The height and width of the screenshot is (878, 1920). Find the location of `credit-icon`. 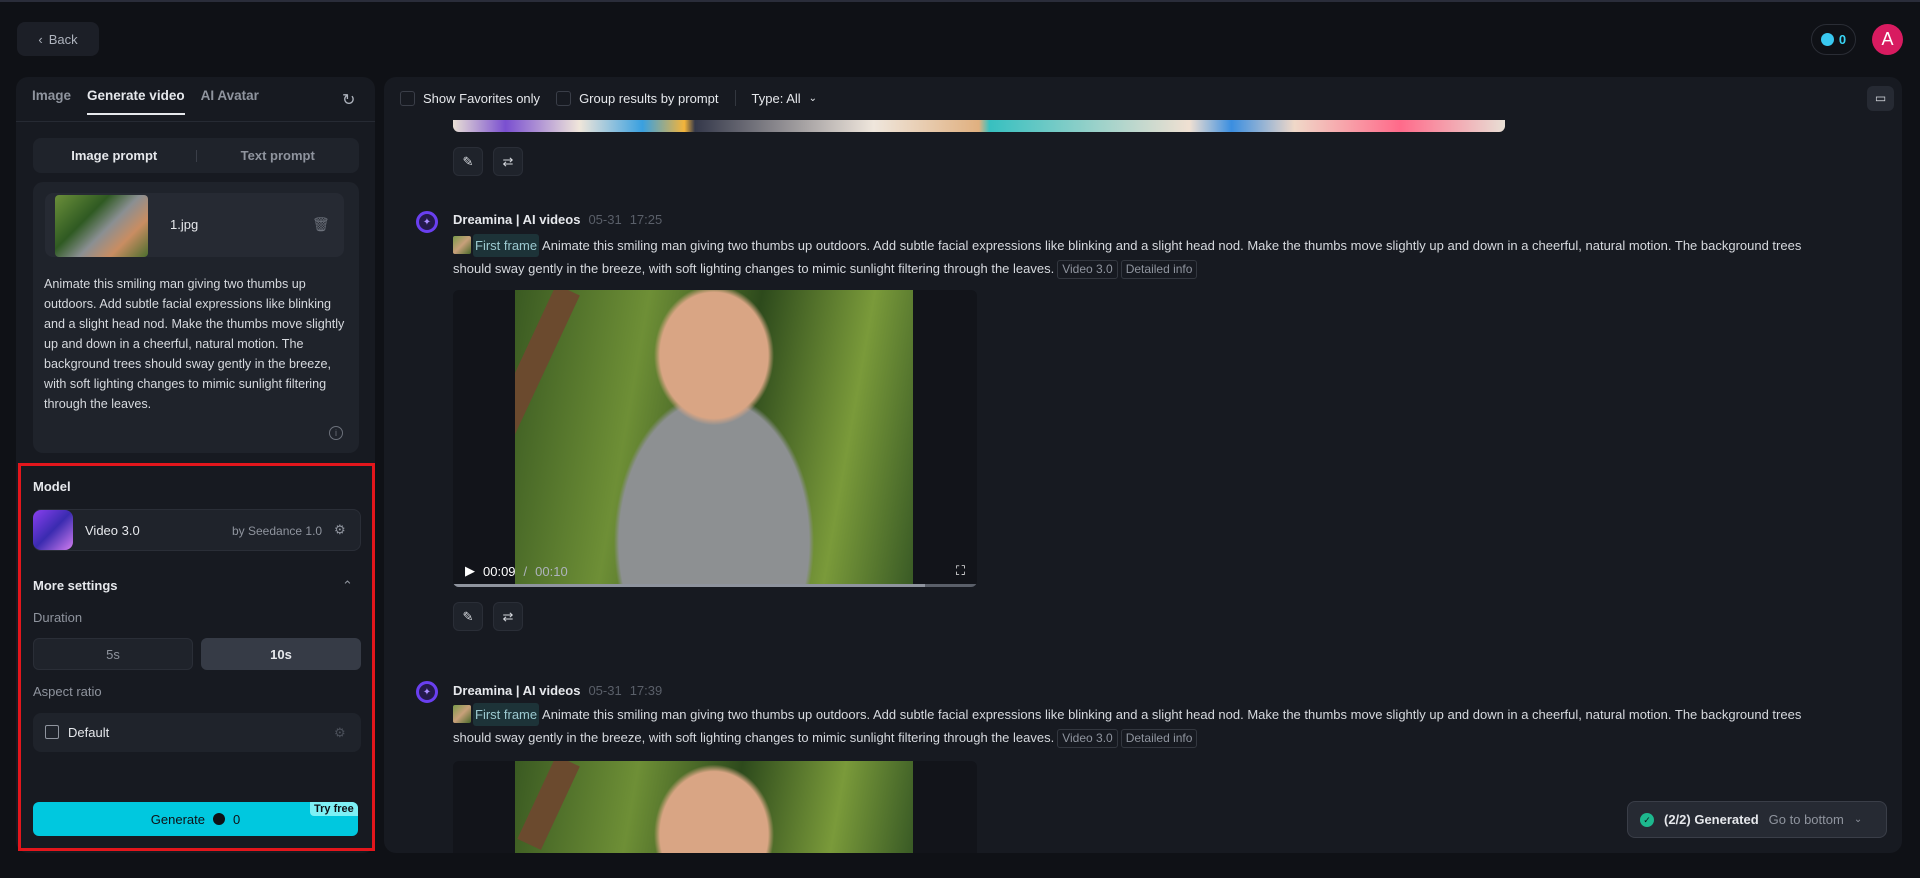

credit-icon is located at coordinates (1827, 39).